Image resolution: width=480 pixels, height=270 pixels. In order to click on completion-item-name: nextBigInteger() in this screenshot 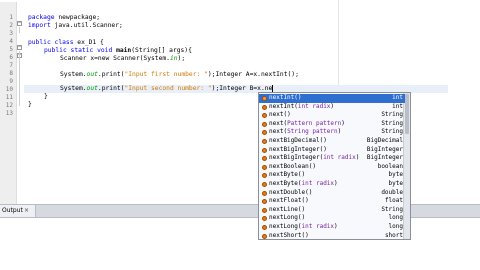, I will do `click(298, 149)`.